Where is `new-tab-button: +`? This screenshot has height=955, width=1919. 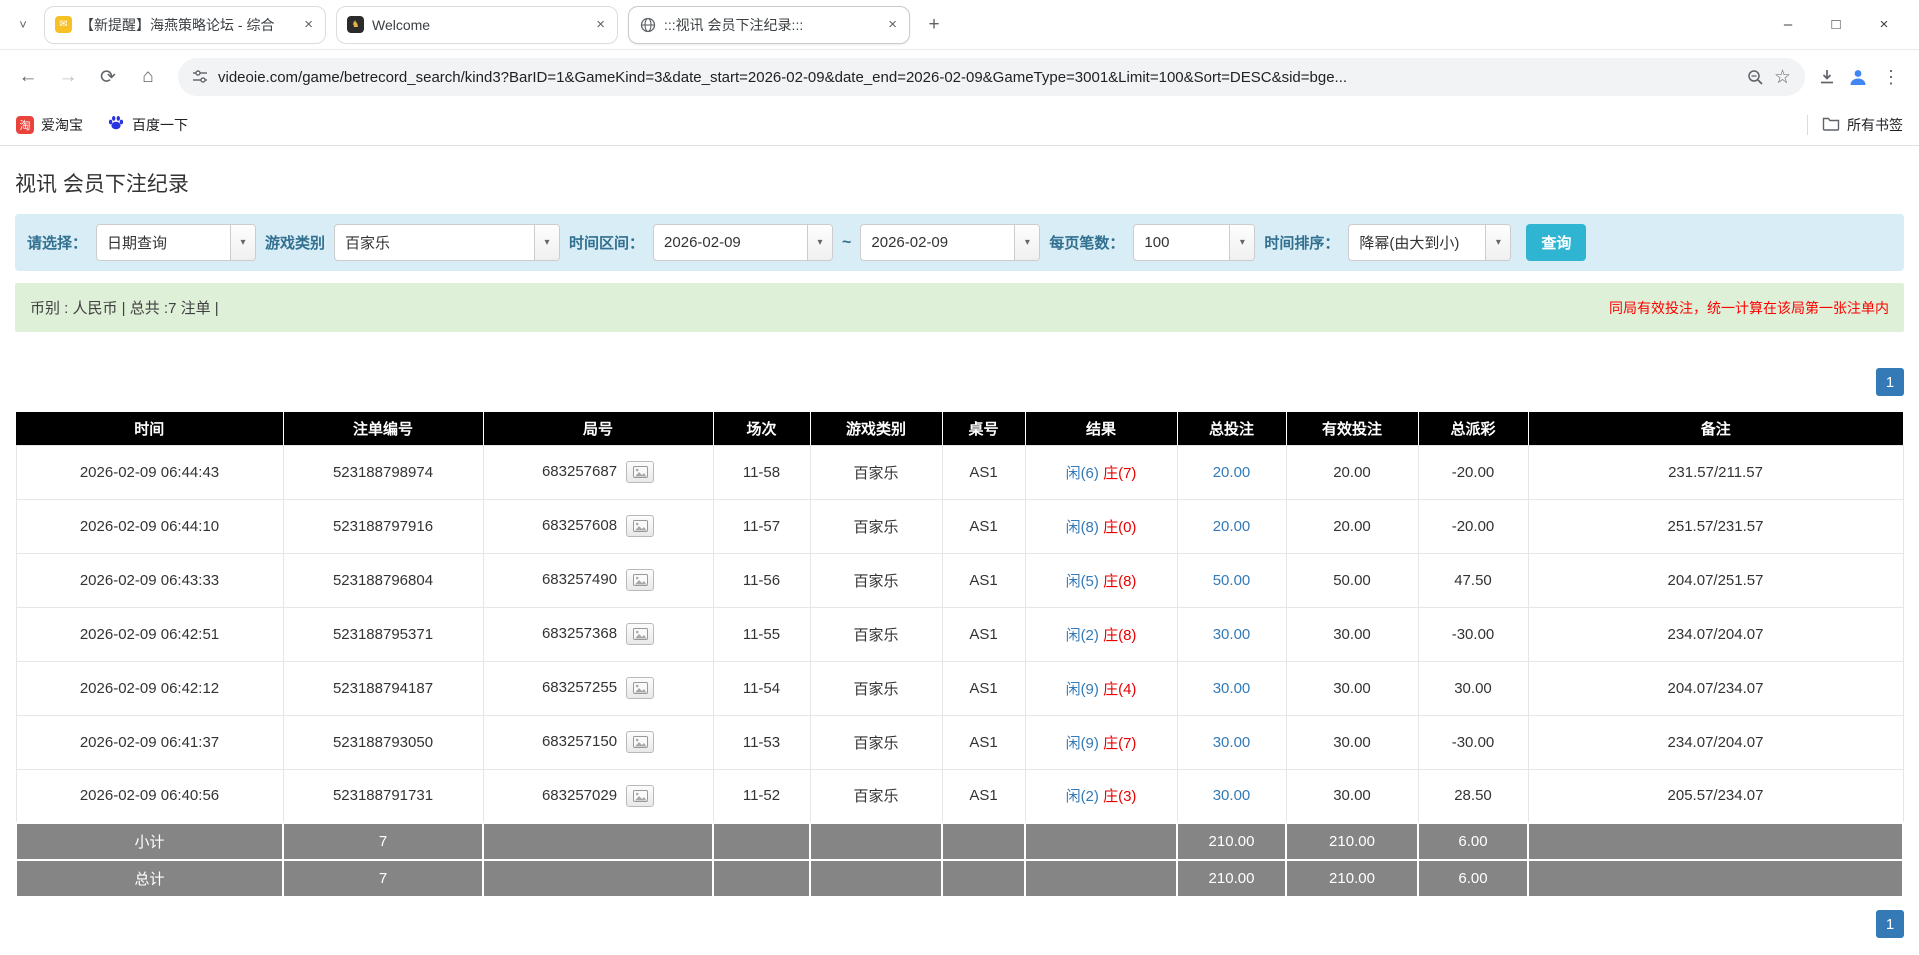
new-tab-button: + is located at coordinates (934, 25).